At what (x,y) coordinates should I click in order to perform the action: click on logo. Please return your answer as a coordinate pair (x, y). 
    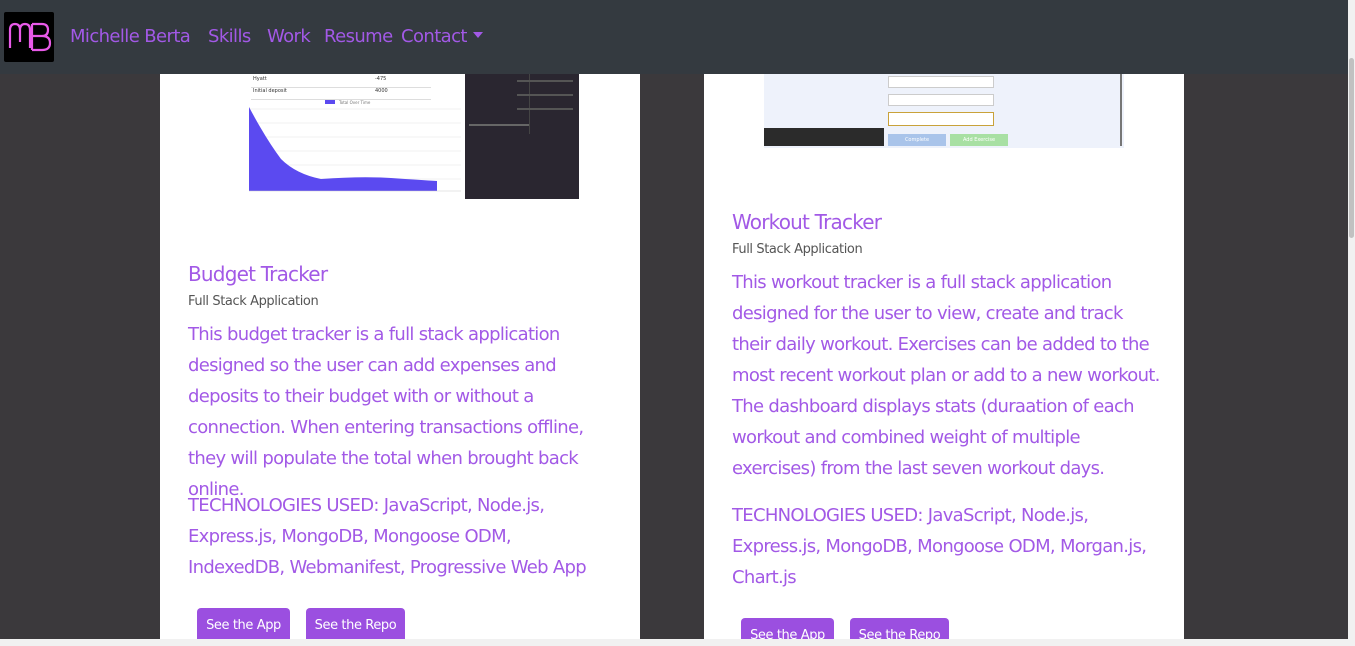
    Looking at the image, I should click on (29, 37).